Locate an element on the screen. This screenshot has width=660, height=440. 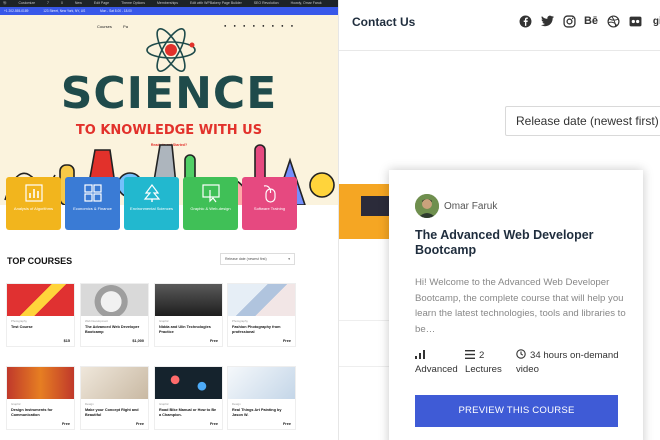
category-label: Environmental Sciences is located at coordinates (151, 208).